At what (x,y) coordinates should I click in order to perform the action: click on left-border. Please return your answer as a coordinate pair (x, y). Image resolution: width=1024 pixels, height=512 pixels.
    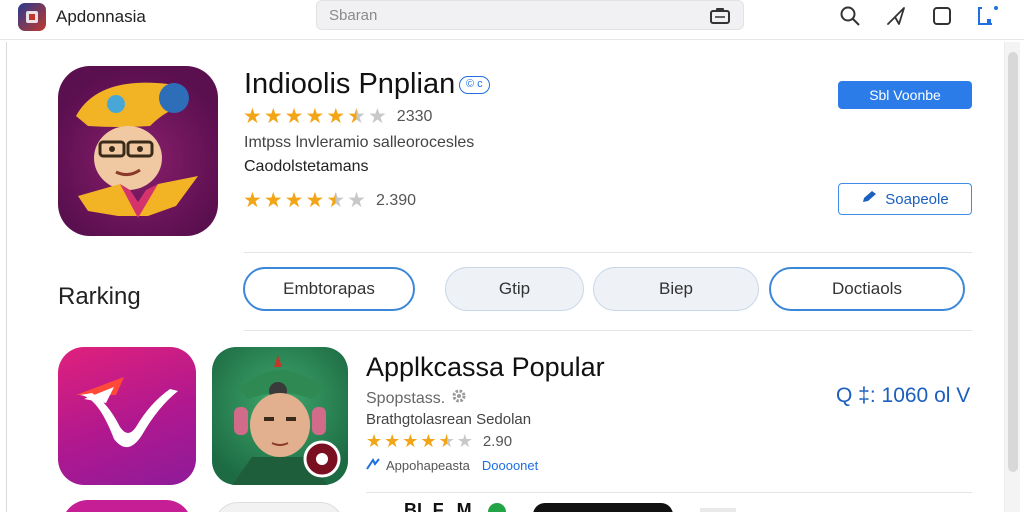
    Looking at the image, I should click on (6, 277).